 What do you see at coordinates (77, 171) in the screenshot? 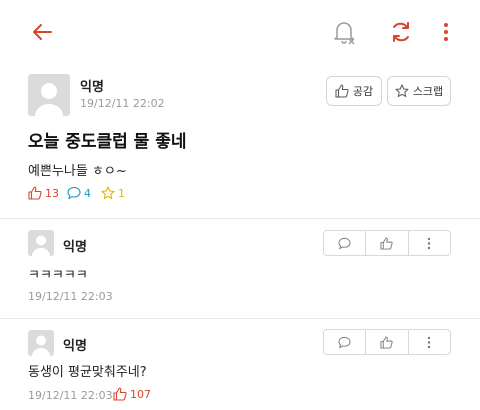
I see `post-body: 예쁜누나들 ㅎㅇ~` at bounding box center [77, 171].